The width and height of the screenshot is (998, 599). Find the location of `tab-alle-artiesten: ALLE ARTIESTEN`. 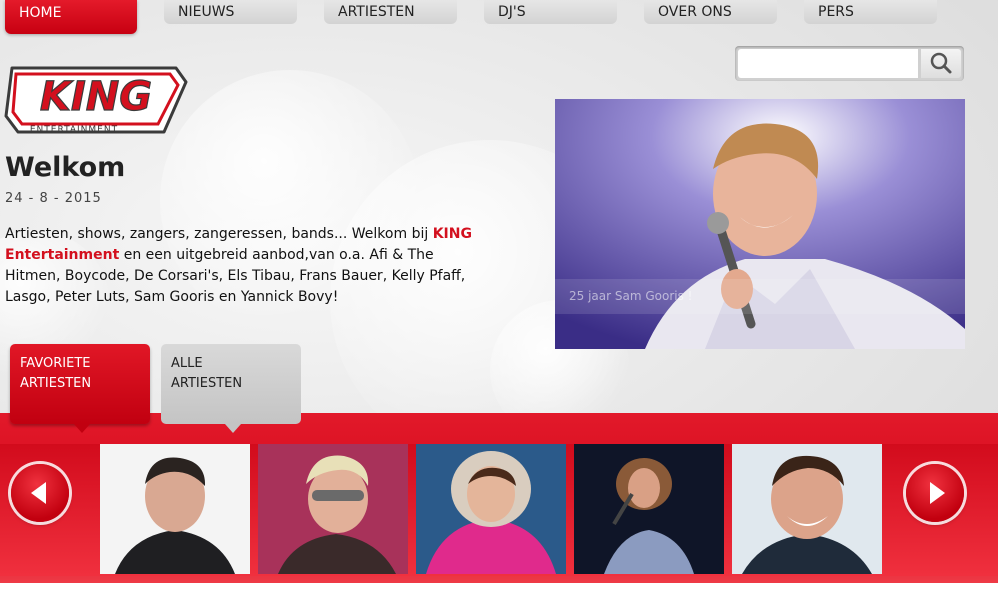

tab-alle-artiesten: ALLE ARTIESTEN is located at coordinates (231, 388).